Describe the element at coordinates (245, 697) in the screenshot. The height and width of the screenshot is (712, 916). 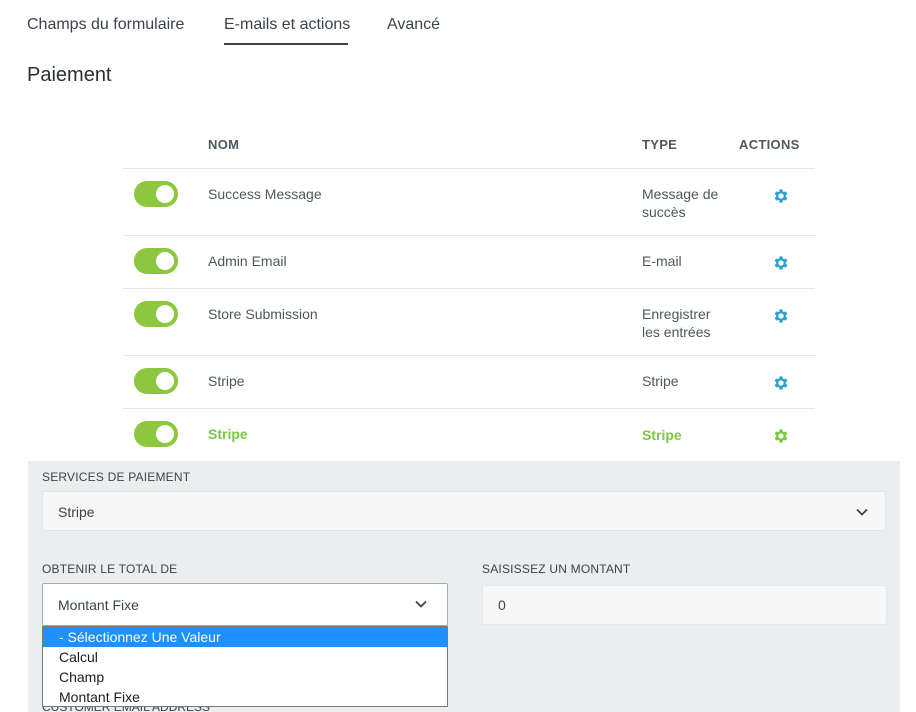
I see `dropdown-option: Montant Fixe` at that location.